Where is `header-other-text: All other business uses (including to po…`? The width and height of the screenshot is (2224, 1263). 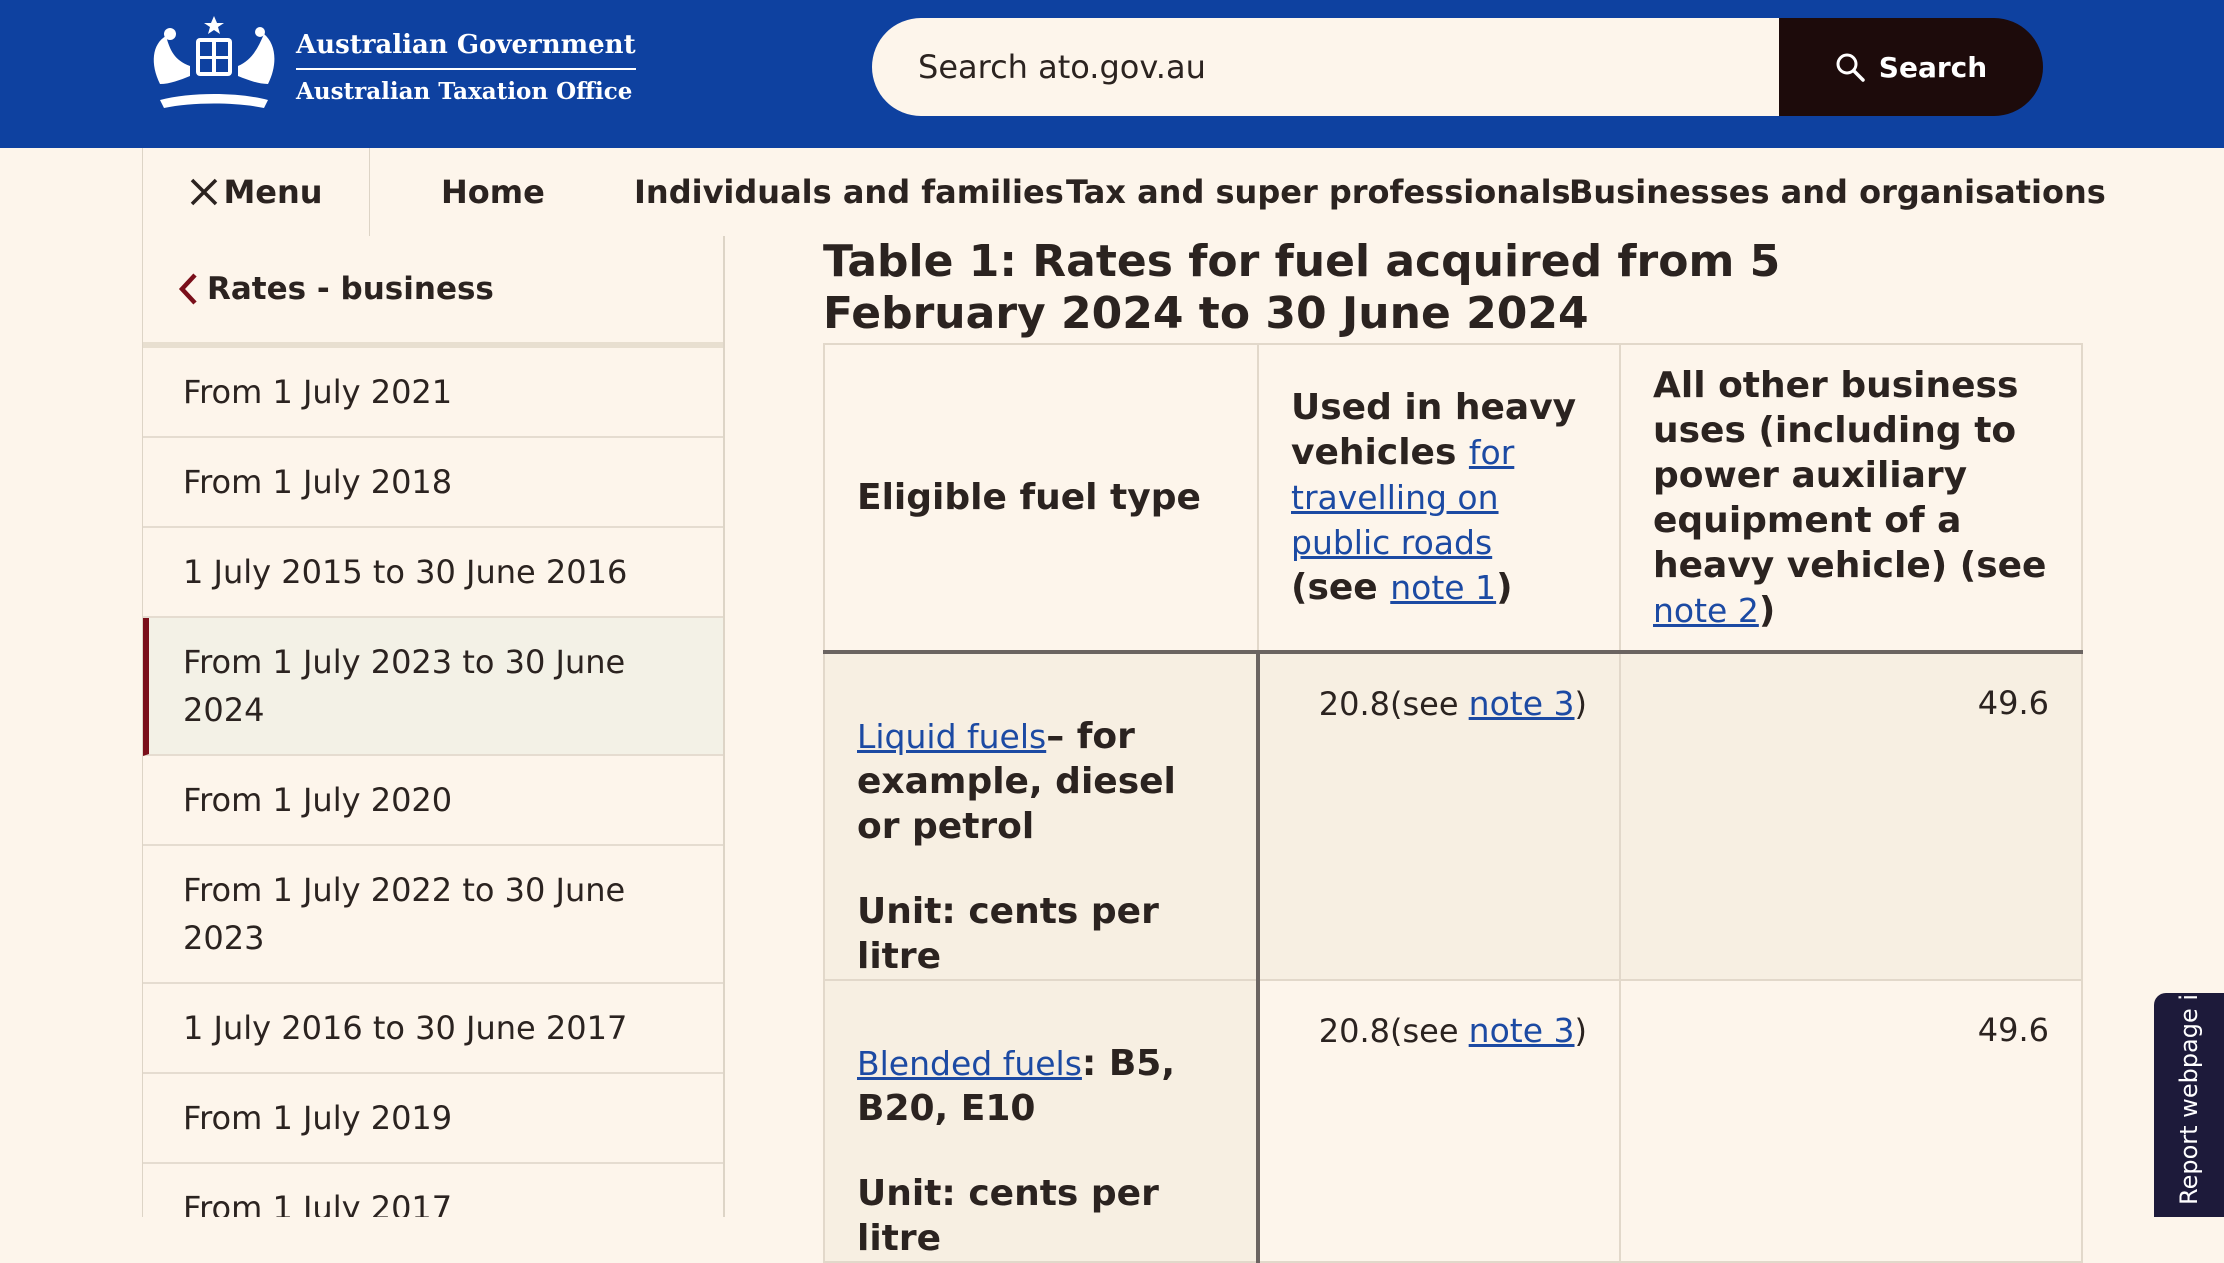 header-other-text: All other business uses (including to po… is located at coordinates (1850, 475).